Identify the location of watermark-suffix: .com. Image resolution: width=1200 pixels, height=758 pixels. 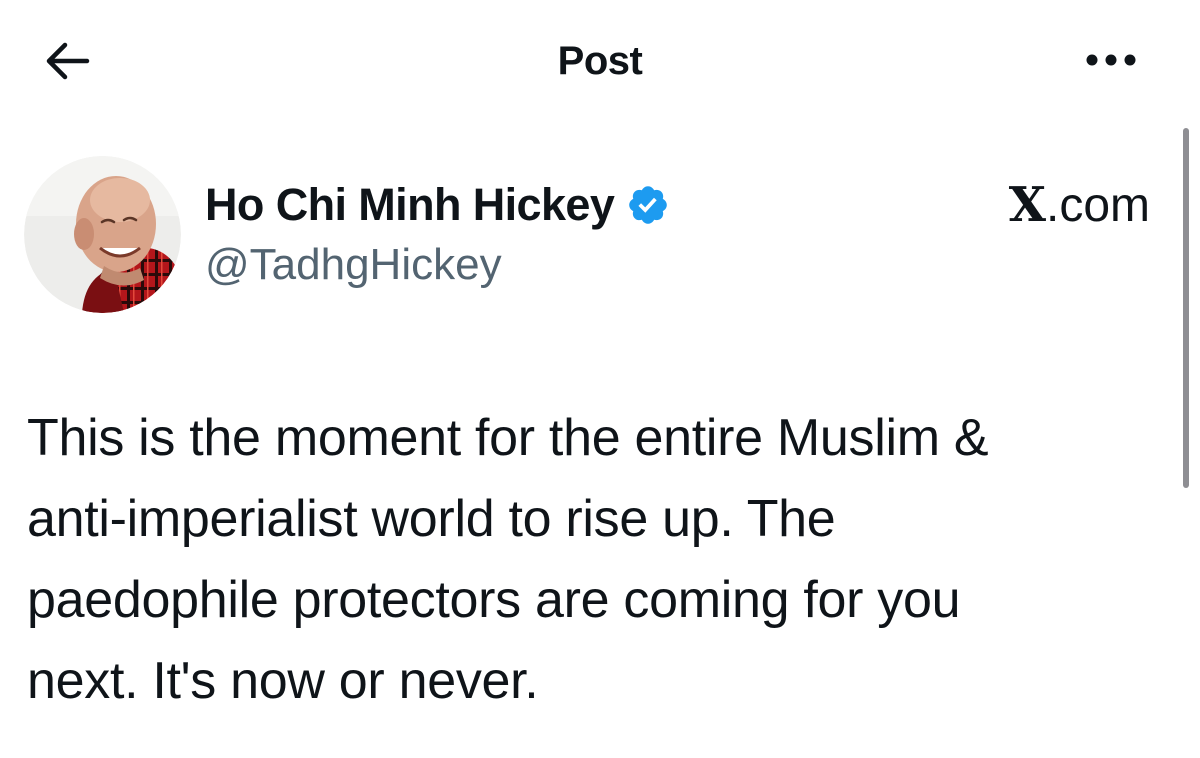
(1097, 205).